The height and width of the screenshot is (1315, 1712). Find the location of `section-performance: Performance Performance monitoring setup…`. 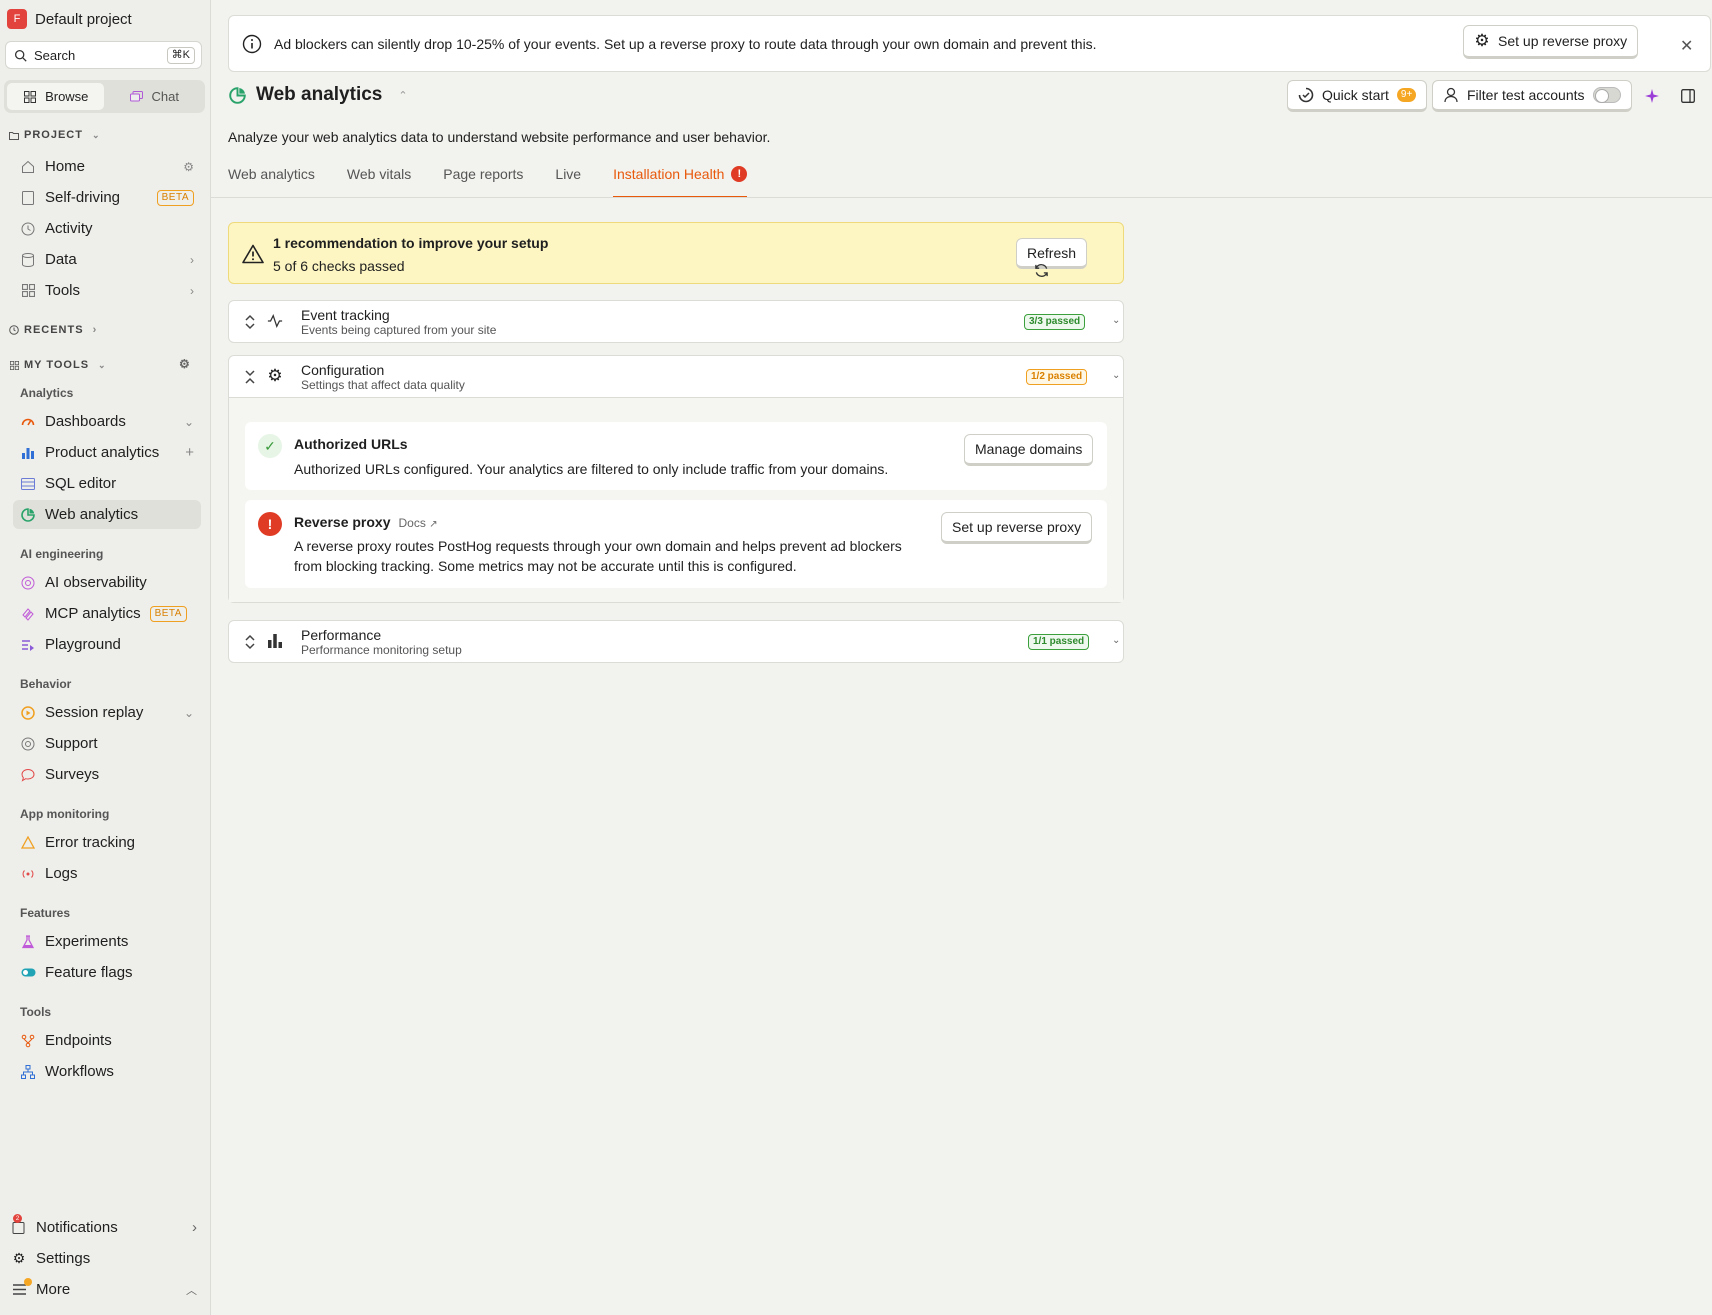

section-performance: Performance Performance monitoring setup… is located at coordinates (676, 641).